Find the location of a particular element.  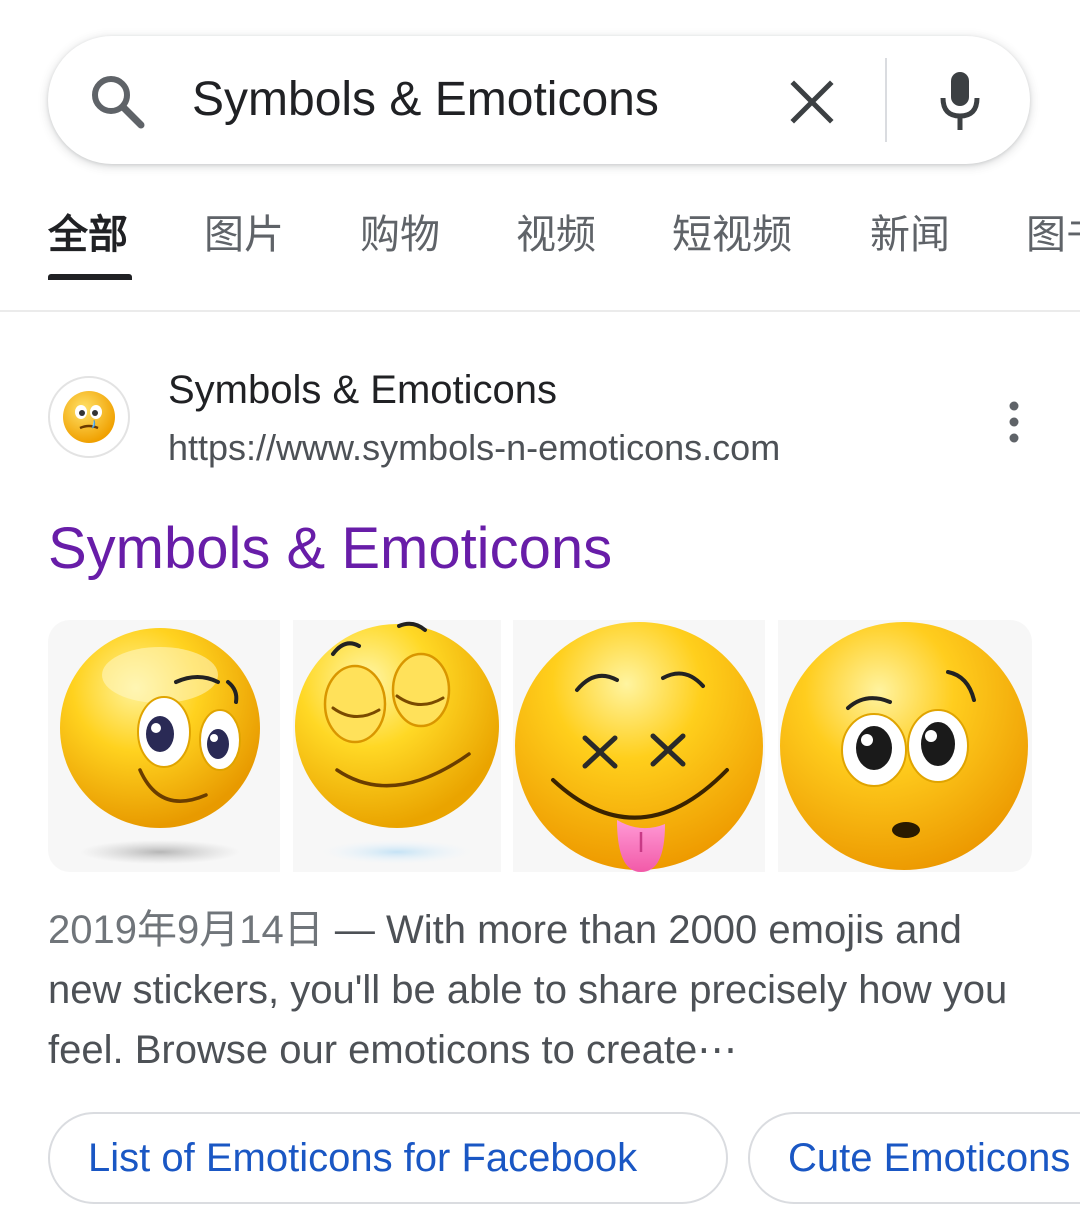

smiley-favicon-icon is located at coordinates (89, 417).